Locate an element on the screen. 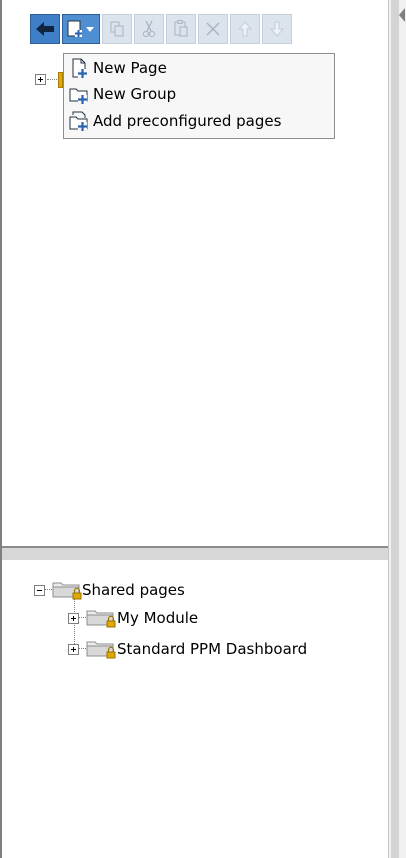  menu-item-add-preconfigured-pages: Add preconfigured pages is located at coordinates (174, 121).